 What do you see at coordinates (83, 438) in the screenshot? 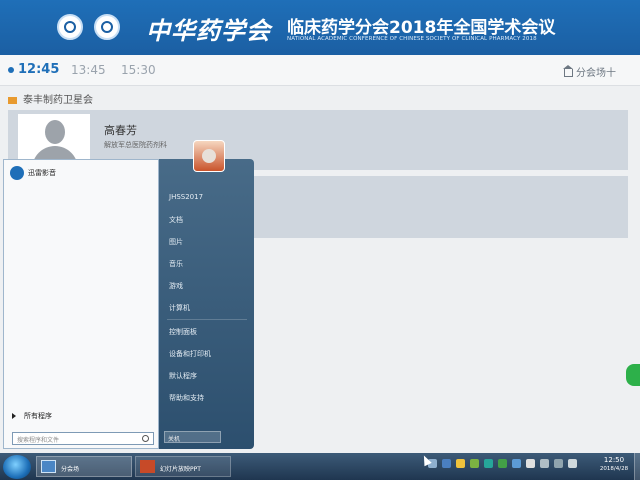
I see `start-search-input: 搜索程序和文件` at bounding box center [83, 438].